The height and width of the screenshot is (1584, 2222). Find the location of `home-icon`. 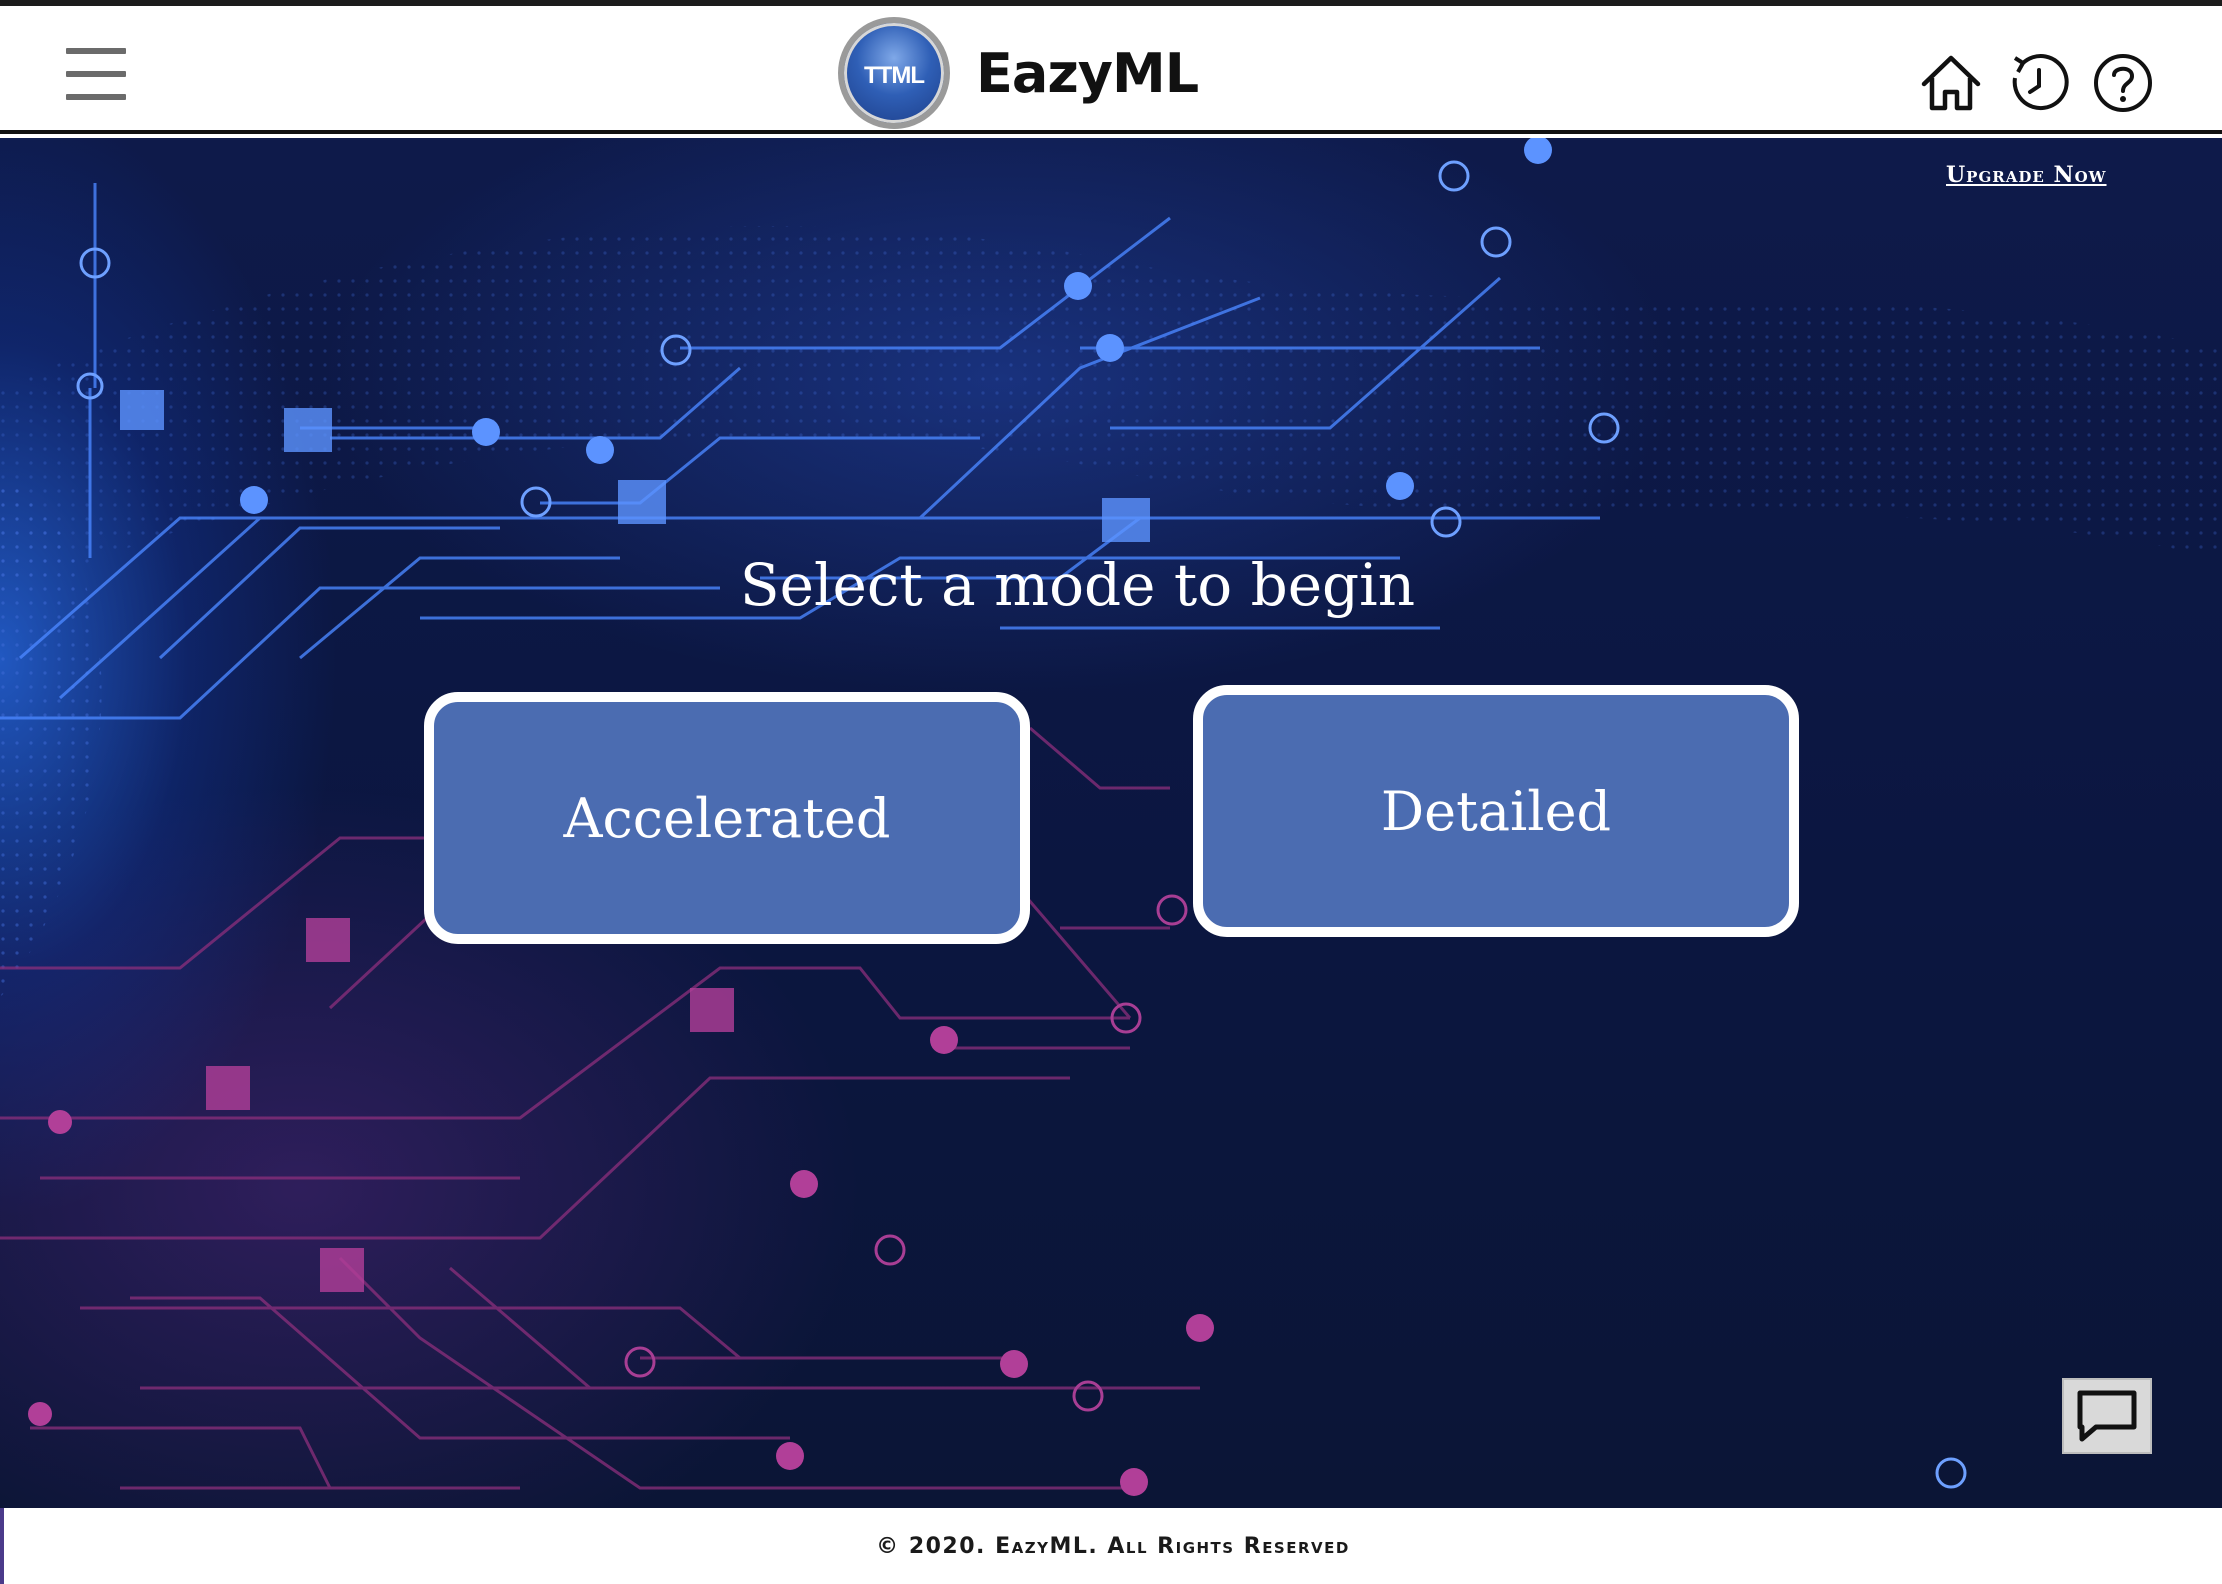

home-icon is located at coordinates (1951, 83).